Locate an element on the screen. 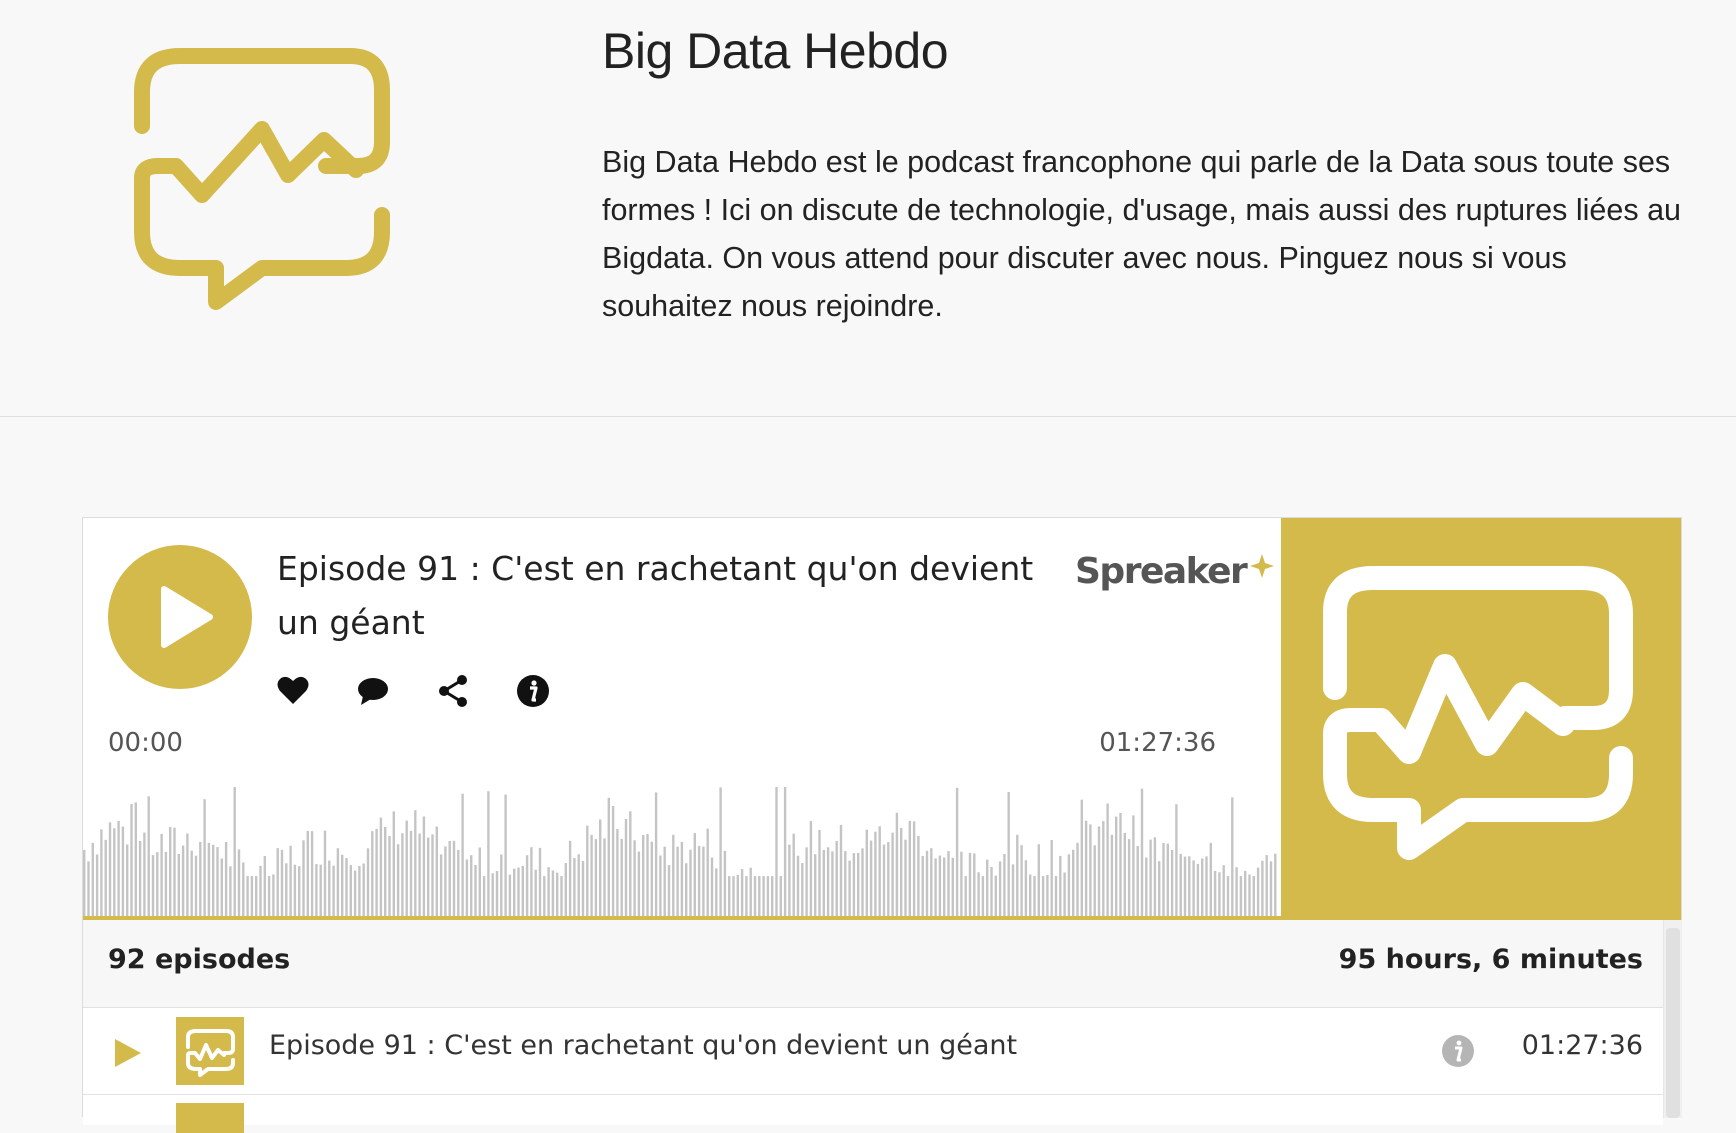  episode-count: 92 episodes is located at coordinates (199, 959).